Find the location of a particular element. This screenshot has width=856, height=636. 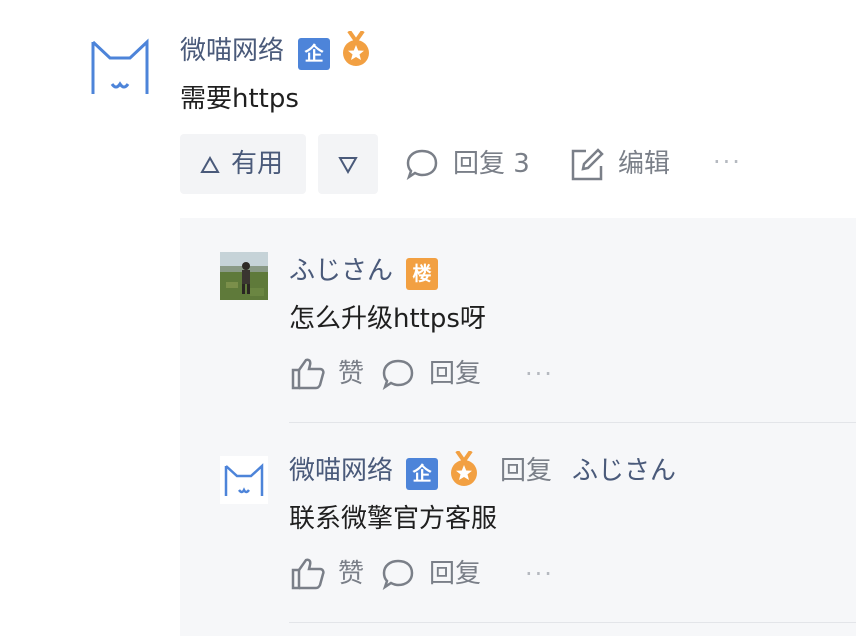

edit-label: 编辑 is located at coordinates (644, 164).